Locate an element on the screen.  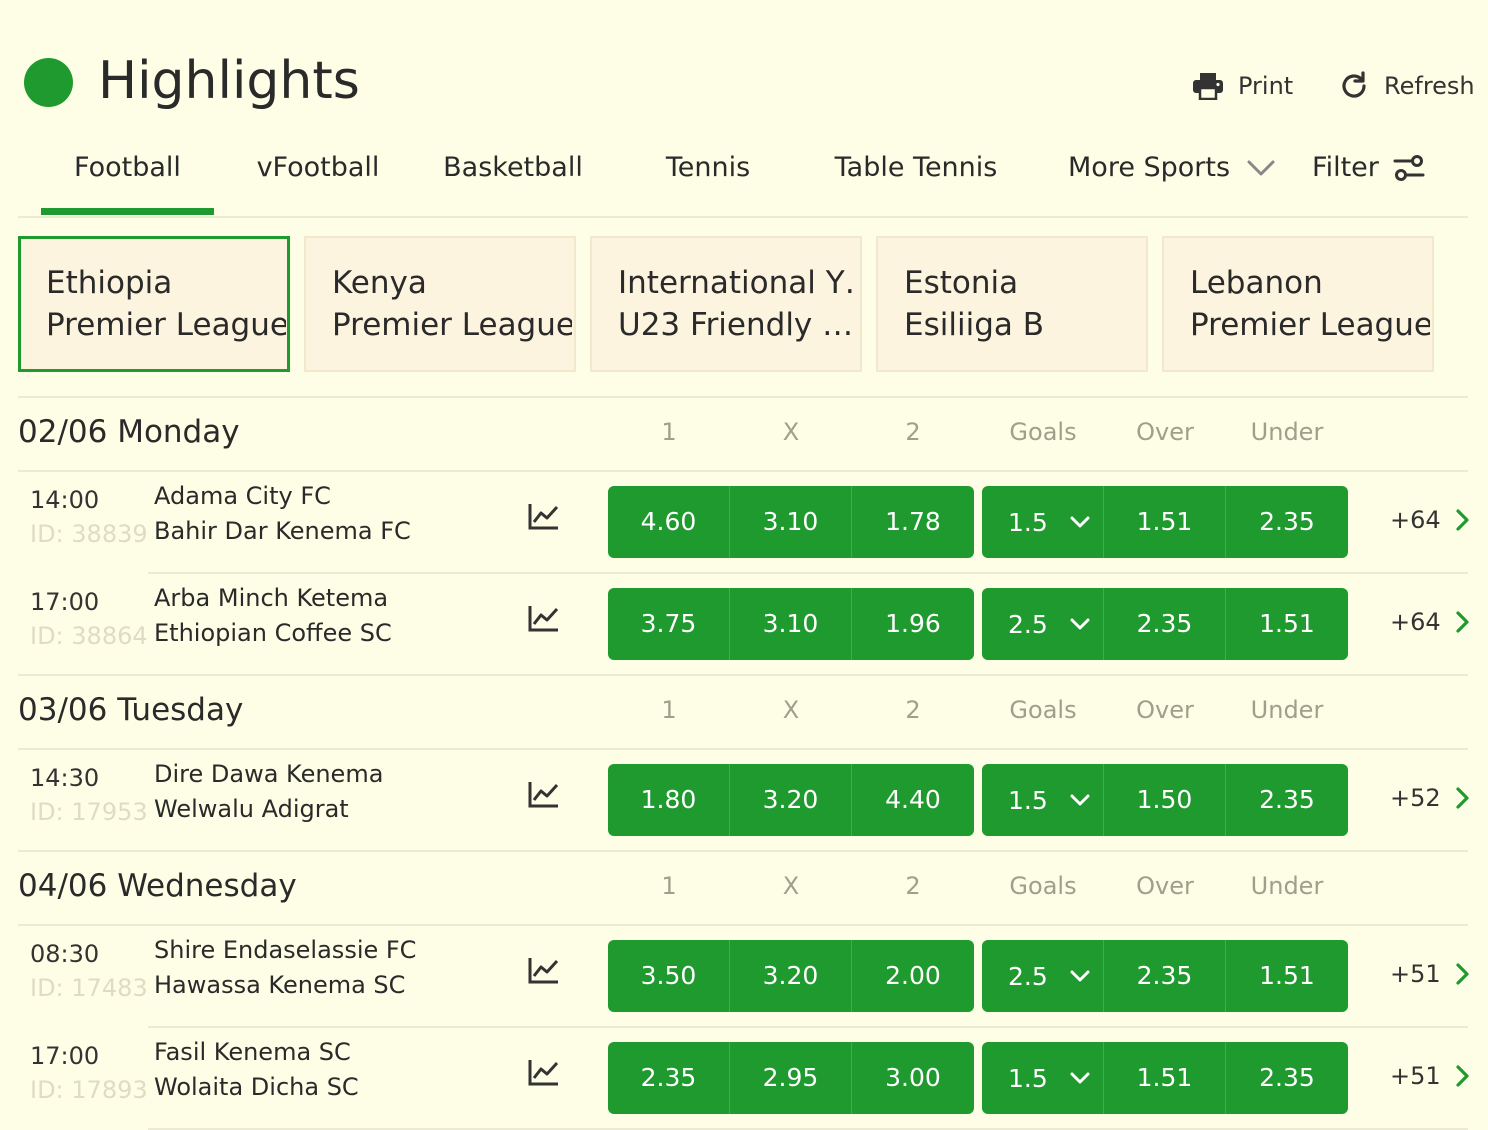
tab-tennis: Tennis is located at coordinates (708, 168).